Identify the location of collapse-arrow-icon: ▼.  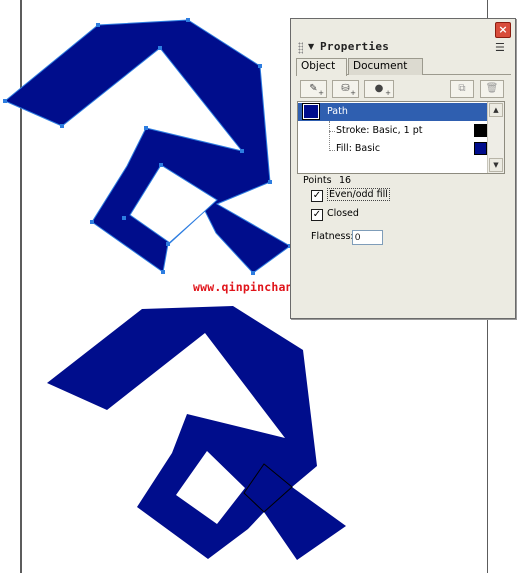
(311, 46).